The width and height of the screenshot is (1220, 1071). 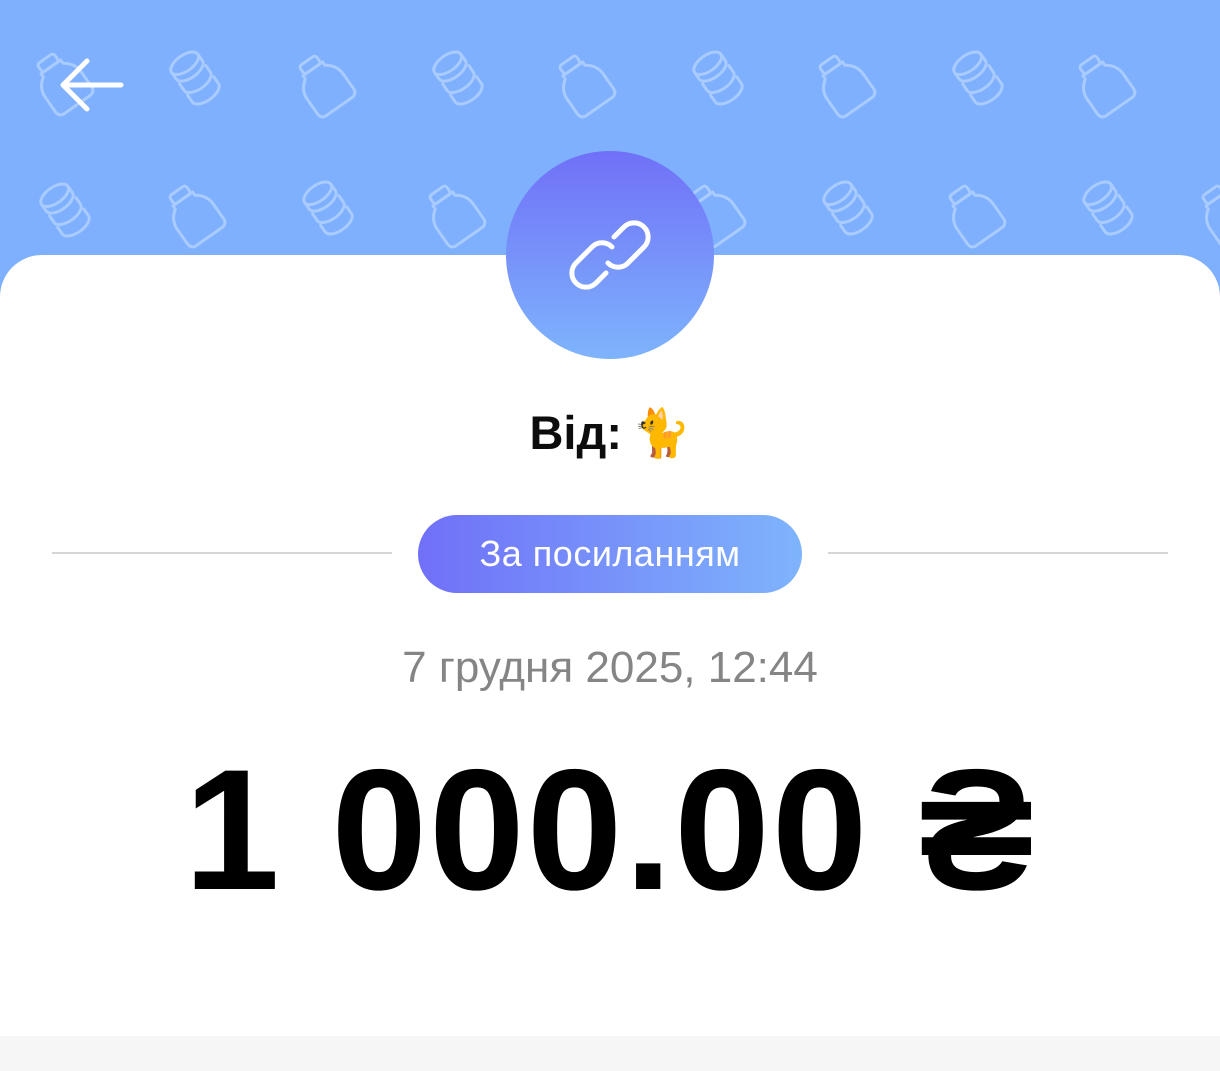 I want to click on divider-left, so click(x=222, y=553).